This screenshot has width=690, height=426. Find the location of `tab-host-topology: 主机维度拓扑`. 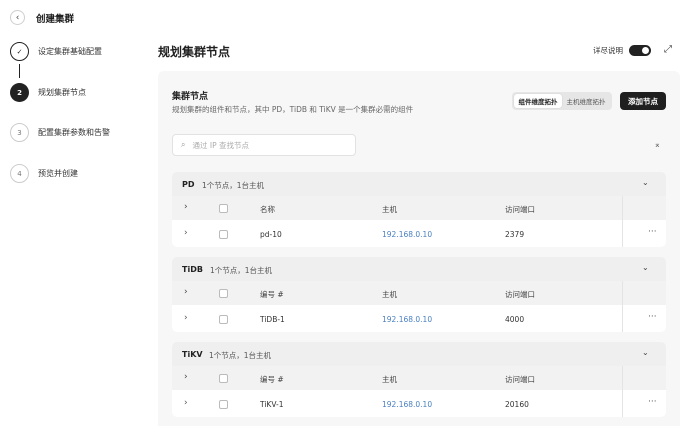

tab-host-topology: 主机维度拓扑 is located at coordinates (586, 101).